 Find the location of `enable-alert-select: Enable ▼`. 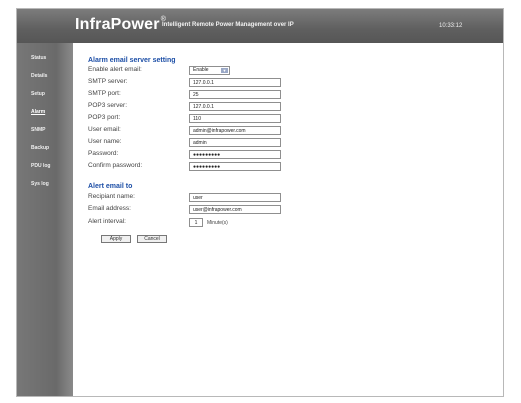

enable-alert-select: Enable ▼ is located at coordinates (209, 70).